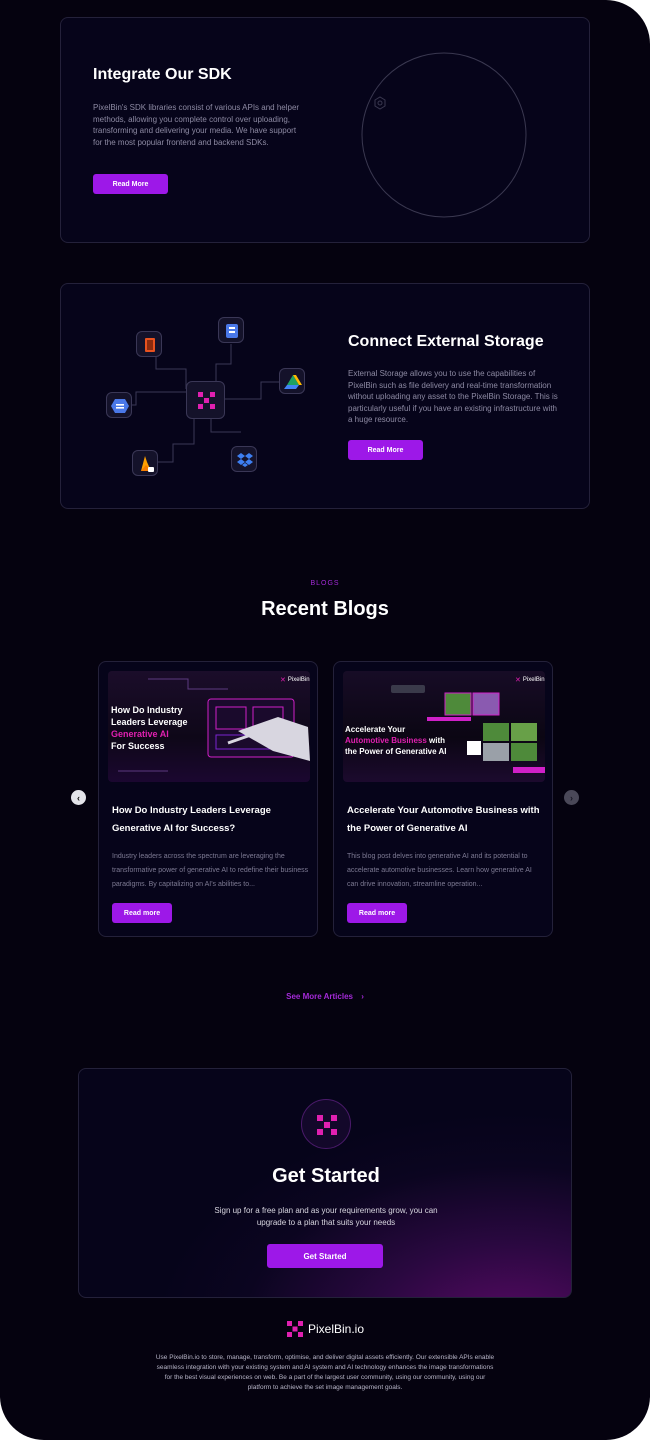 This screenshot has width=650, height=1440. I want to click on cloud-storage-icon, so click(232, 331).